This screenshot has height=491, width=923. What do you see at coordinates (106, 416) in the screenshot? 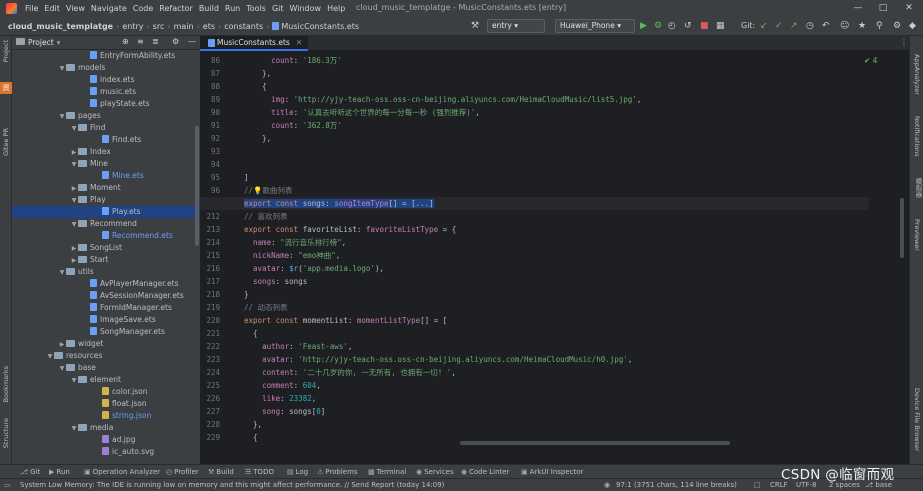
I see `tree-item: string.json` at bounding box center [106, 416].